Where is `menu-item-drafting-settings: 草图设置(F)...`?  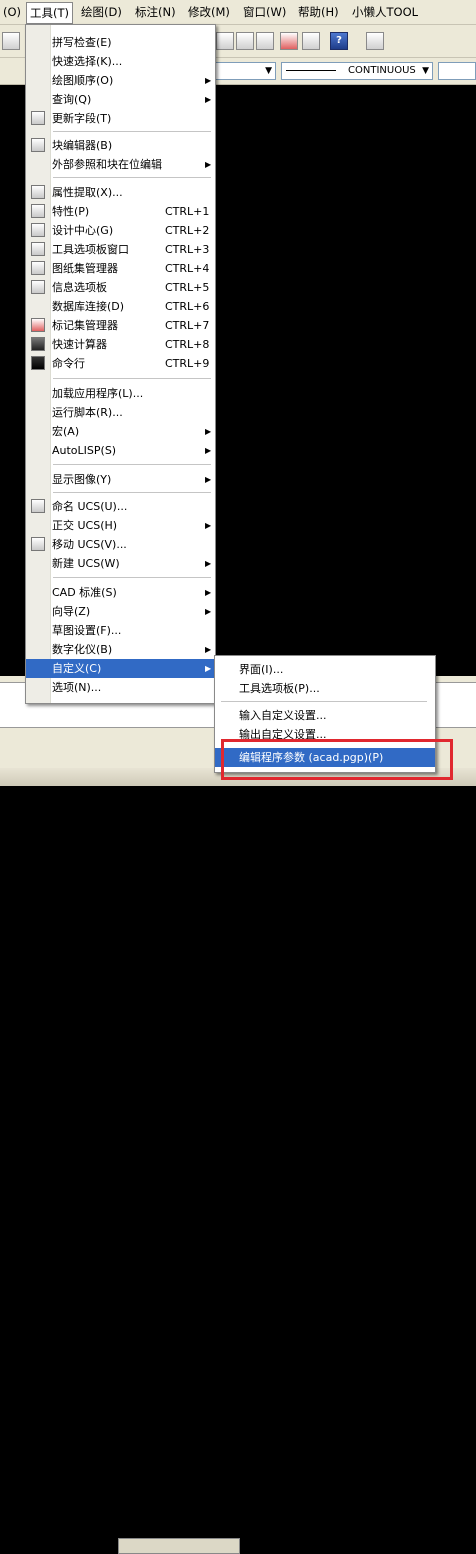 menu-item-drafting-settings: 草图设置(F)... is located at coordinates (120, 630).